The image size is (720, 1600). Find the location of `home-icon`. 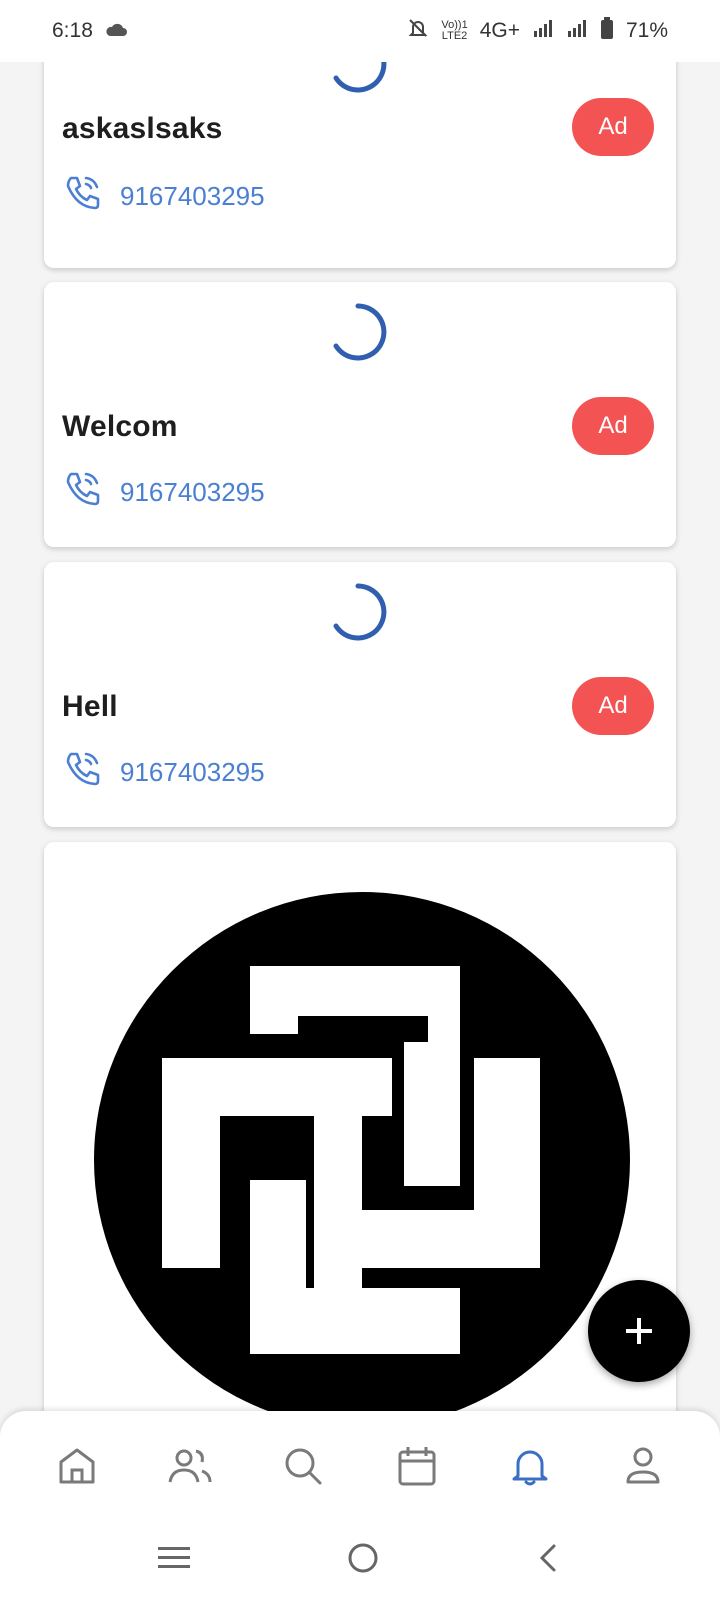

home-icon is located at coordinates (77, 1466).